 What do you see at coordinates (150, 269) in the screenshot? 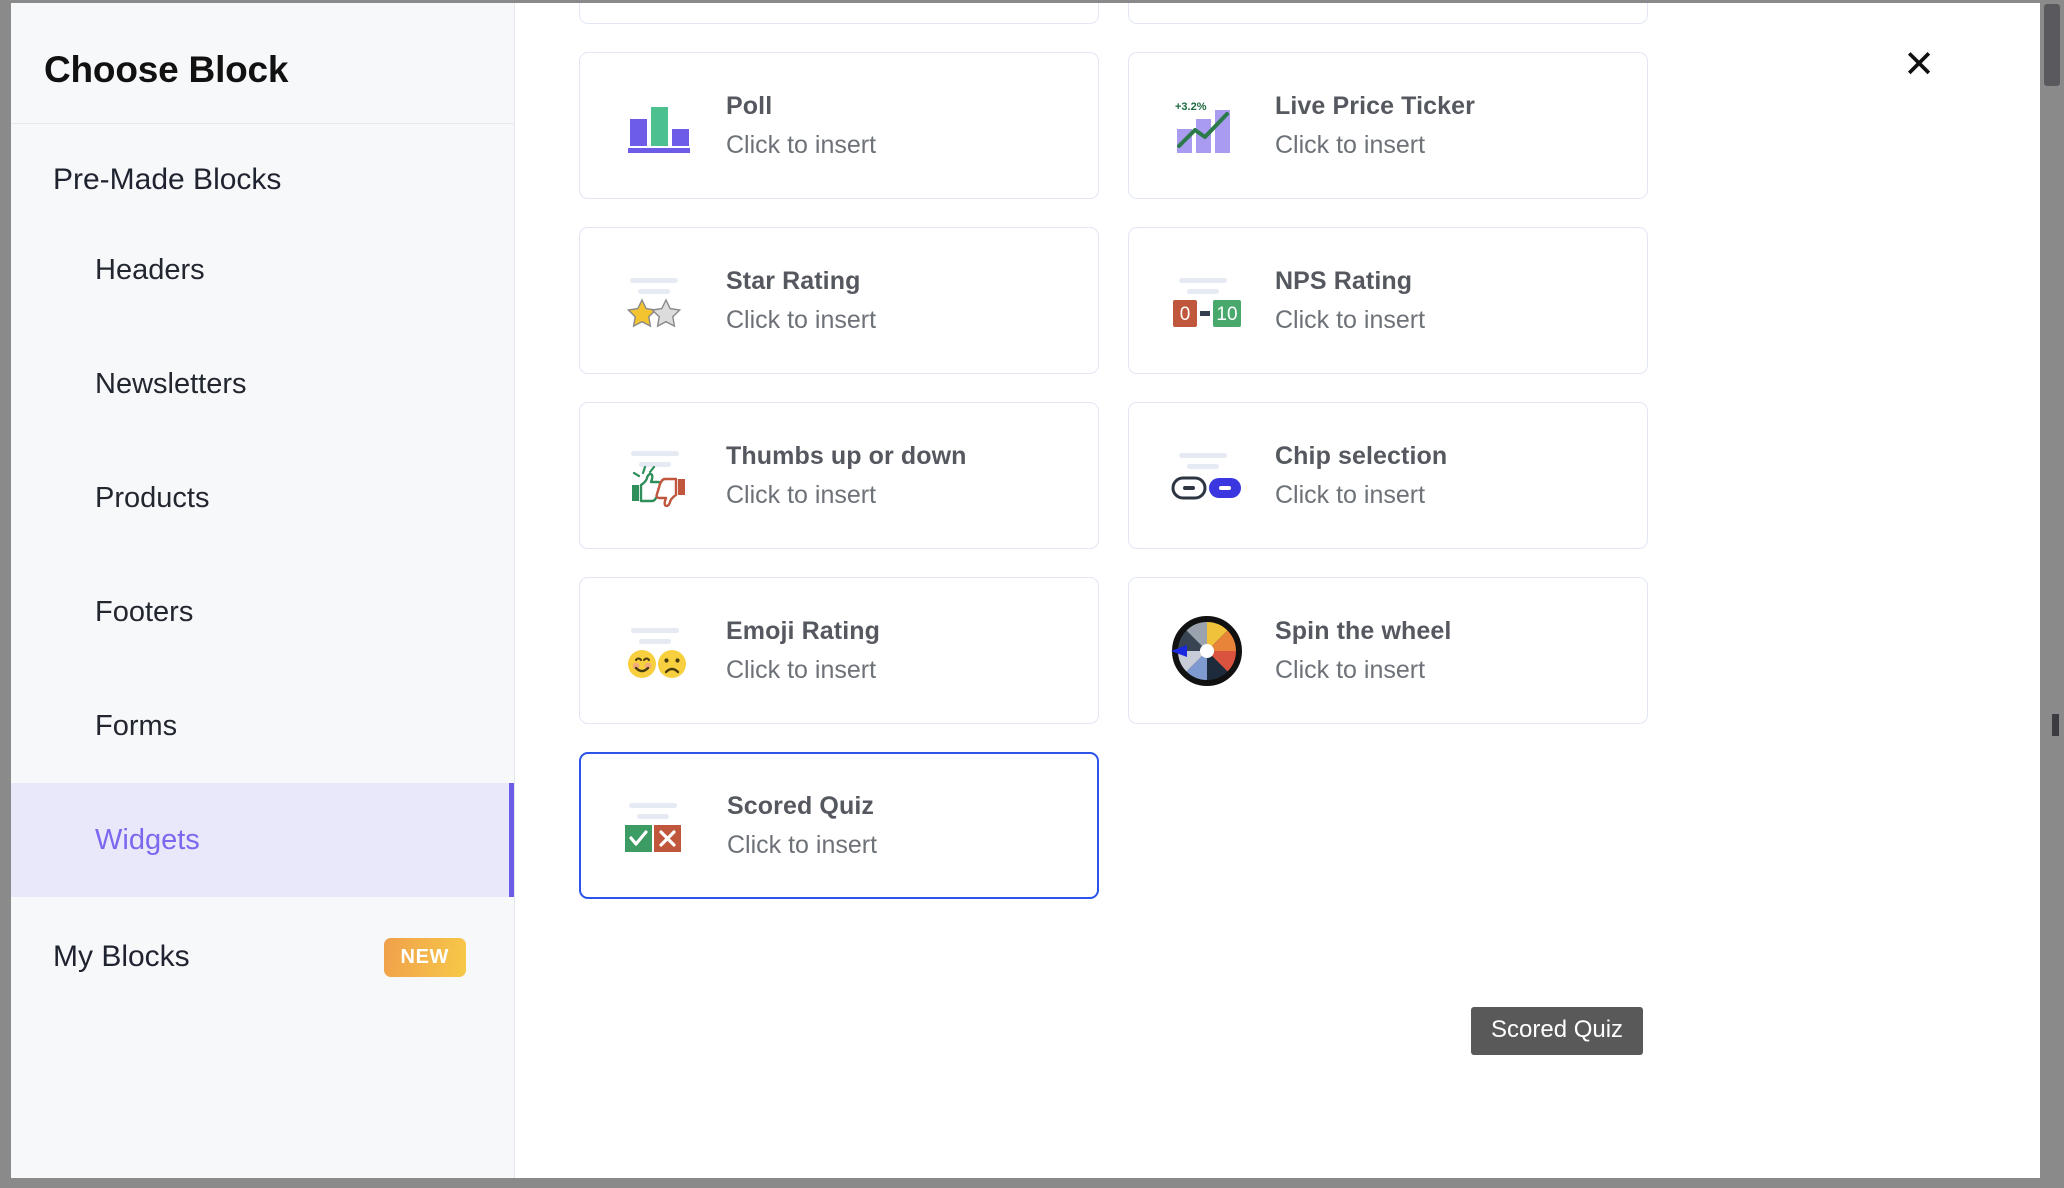
I see `sidebar-item-label: Headers` at bounding box center [150, 269].